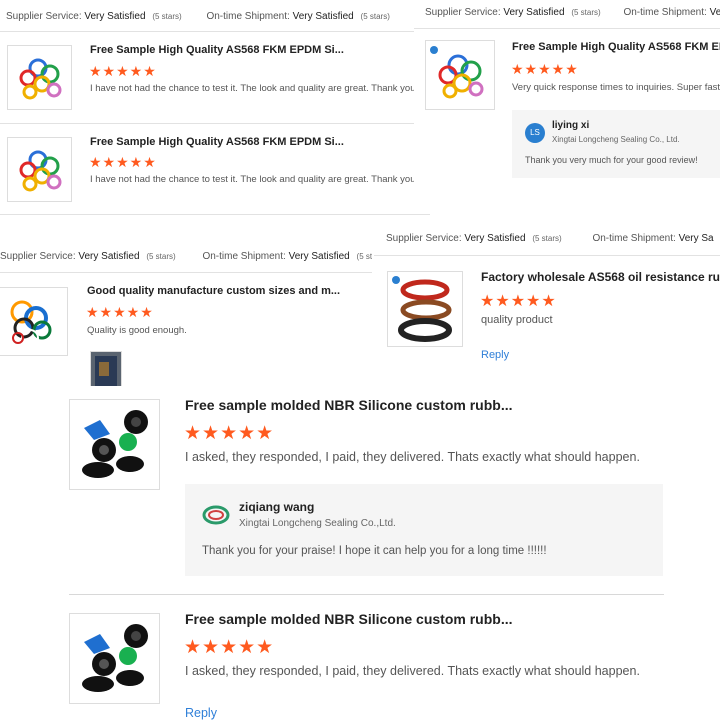  What do you see at coordinates (517, 320) in the screenshot?
I see `review-text: quality product` at bounding box center [517, 320].